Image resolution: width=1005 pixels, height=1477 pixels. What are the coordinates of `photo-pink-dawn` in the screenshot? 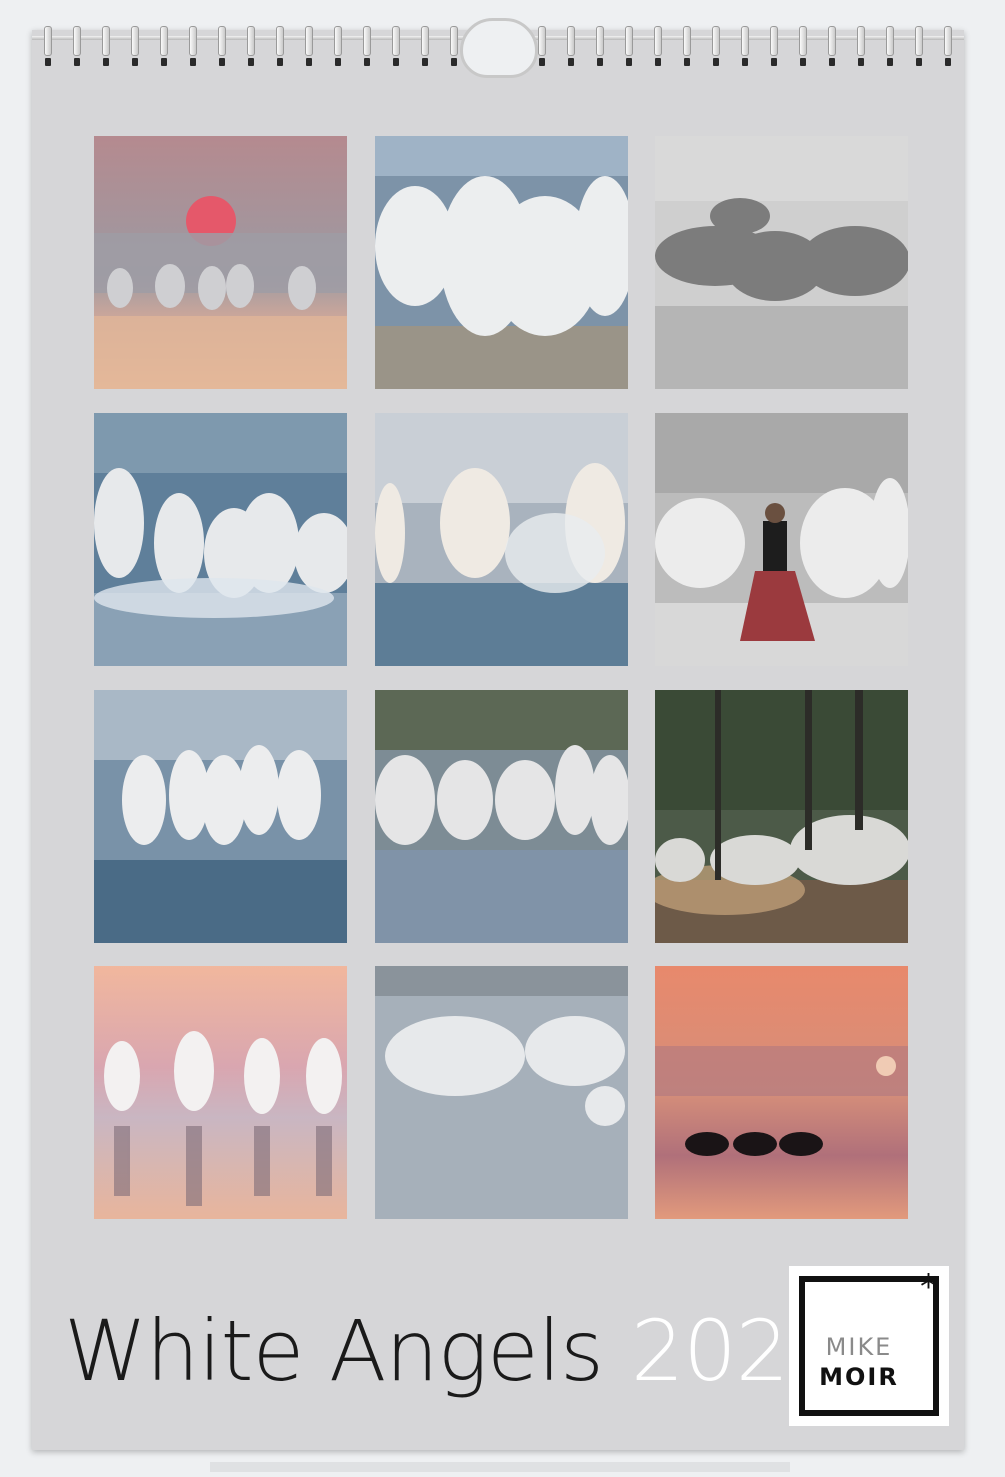 It's located at (220, 1092).